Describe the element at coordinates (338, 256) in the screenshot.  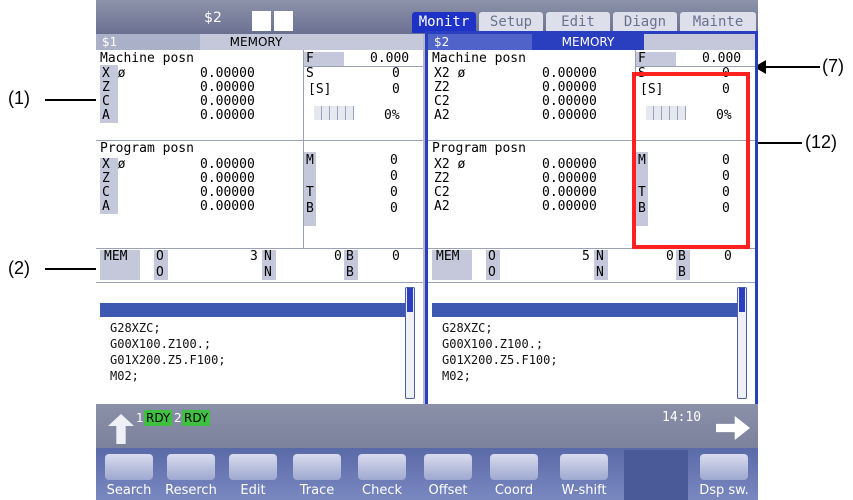
I see `n-value: 0` at that location.